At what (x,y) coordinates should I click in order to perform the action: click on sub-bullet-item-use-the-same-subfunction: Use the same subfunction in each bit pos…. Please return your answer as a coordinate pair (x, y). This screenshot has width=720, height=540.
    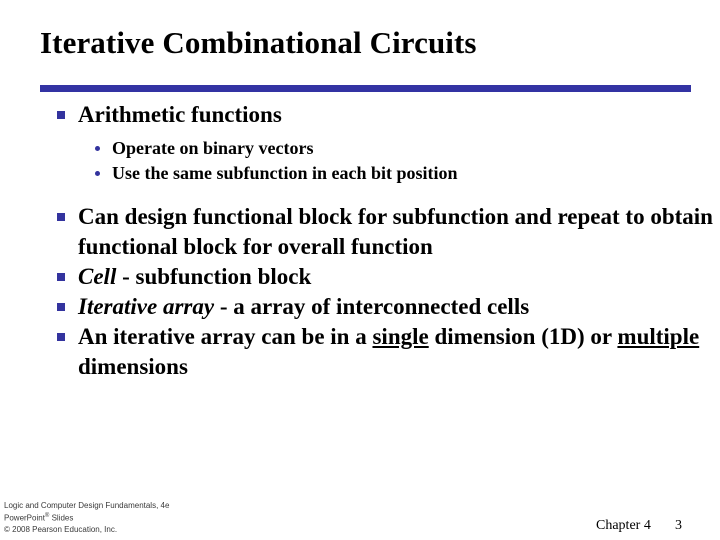
    Looking at the image, I should click on (360, 173).